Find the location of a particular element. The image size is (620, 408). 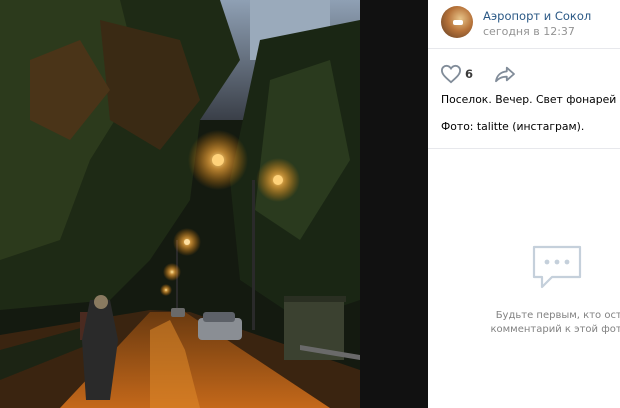

viewer-backdrop is located at coordinates (394, 204).